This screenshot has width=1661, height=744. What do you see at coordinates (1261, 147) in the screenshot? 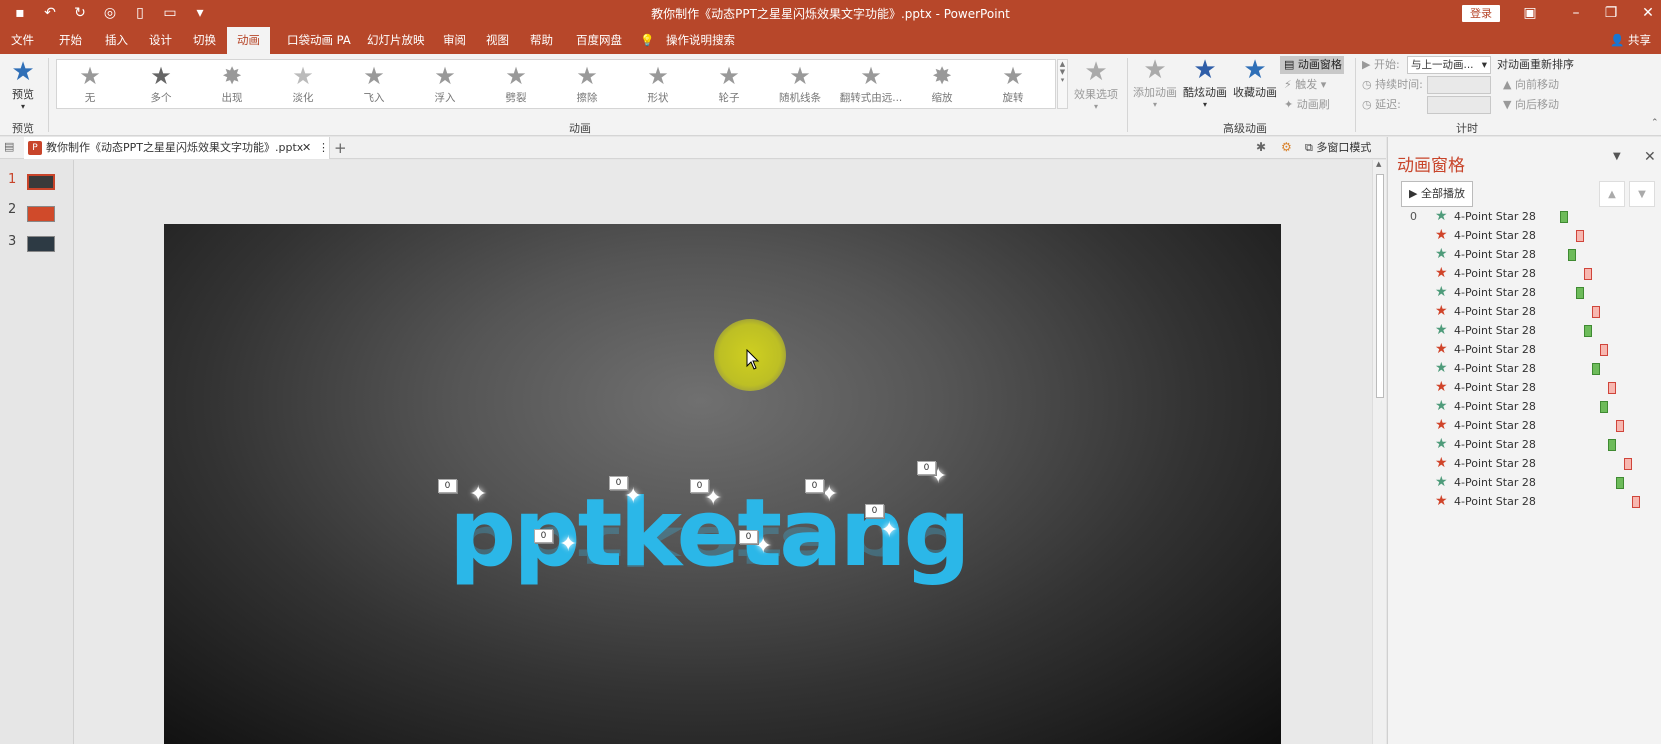
I see `pin-icon: ✱` at bounding box center [1261, 147].